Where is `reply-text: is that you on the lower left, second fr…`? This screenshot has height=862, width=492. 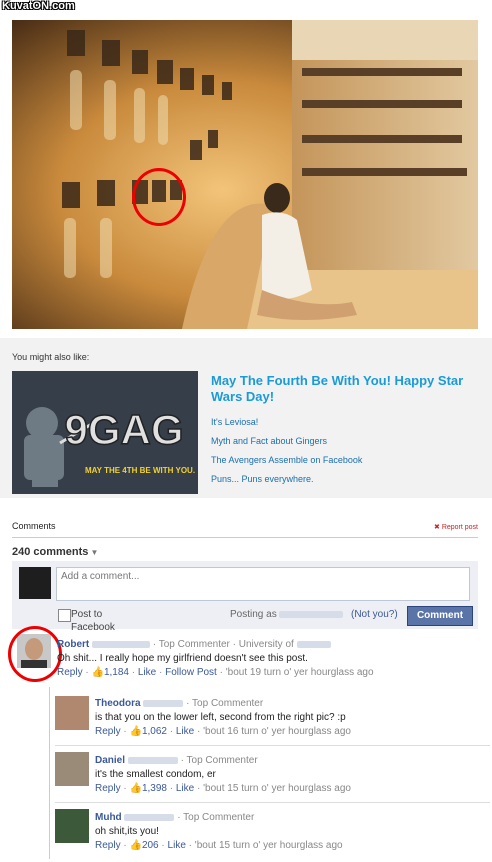
reply-text: is that you on the lower left, second fr… is located at coordinates (220, 717).